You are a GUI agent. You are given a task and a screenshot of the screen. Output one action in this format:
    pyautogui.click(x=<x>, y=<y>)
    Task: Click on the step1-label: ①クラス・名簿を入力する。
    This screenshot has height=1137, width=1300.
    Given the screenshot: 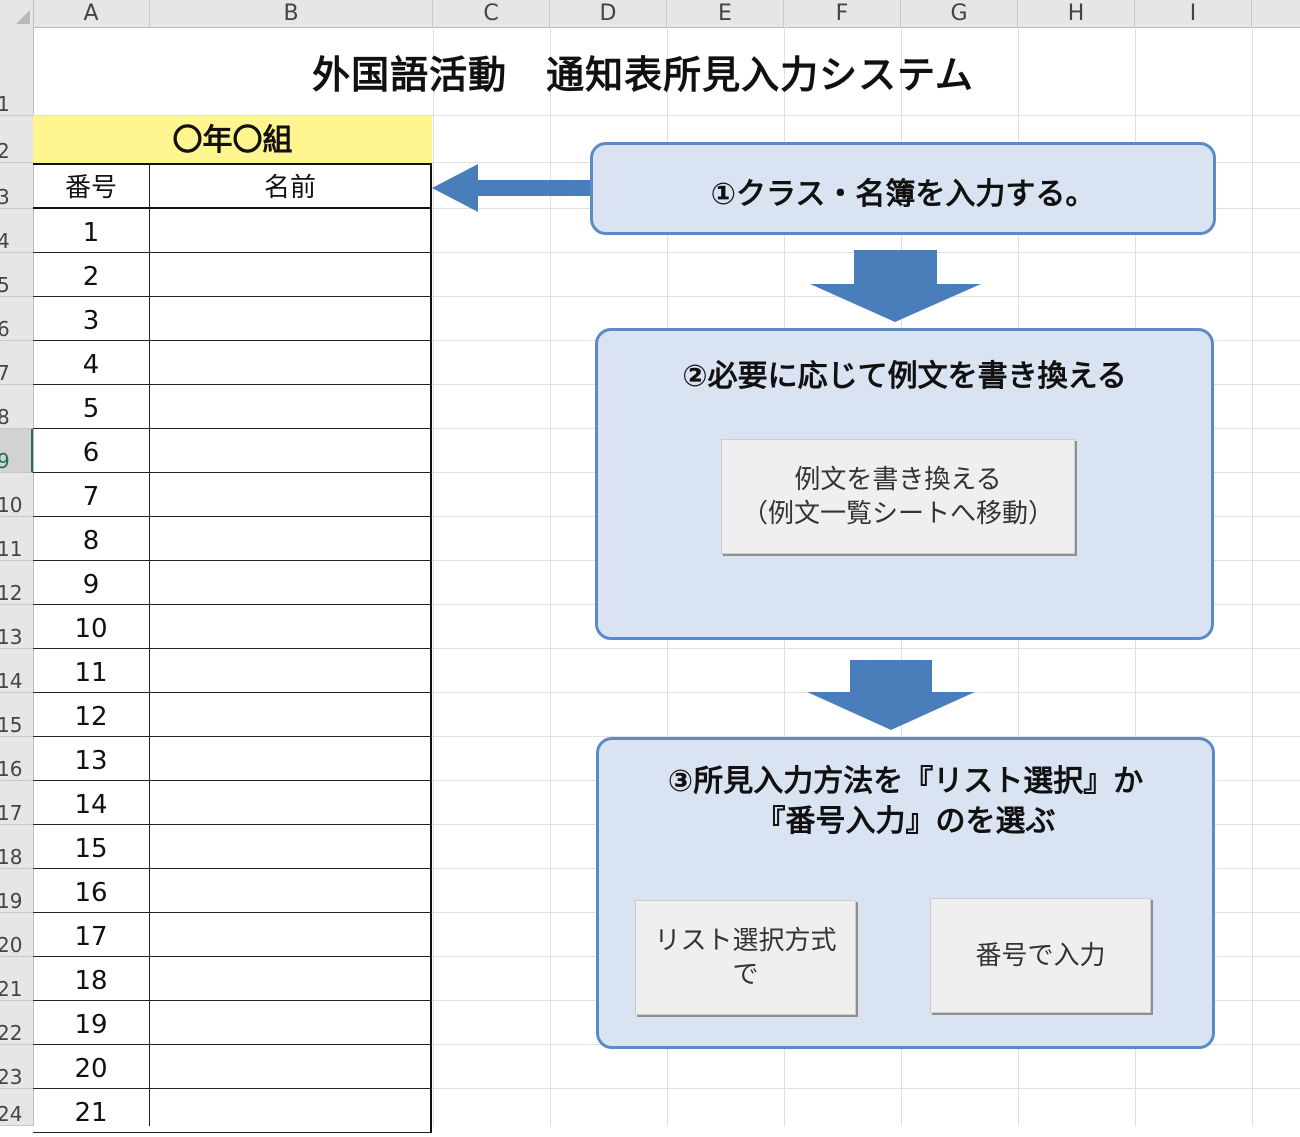 What is the action you would take?
    pyautogui.click(x=903, y=194)
    